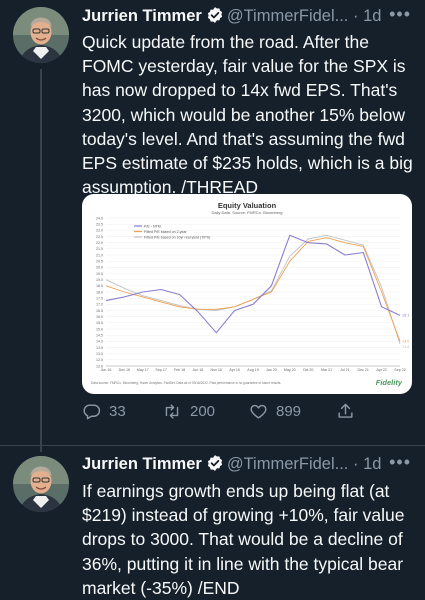  What do you see at coordinates (399, 370) in the screenshot?
I see `x-tick-label: Sep 22` at bounding box center [399, 370].